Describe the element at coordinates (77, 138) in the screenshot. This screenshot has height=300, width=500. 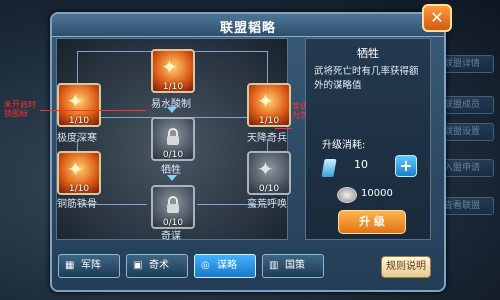
I see `skill-label: 极度深寒` at that location.